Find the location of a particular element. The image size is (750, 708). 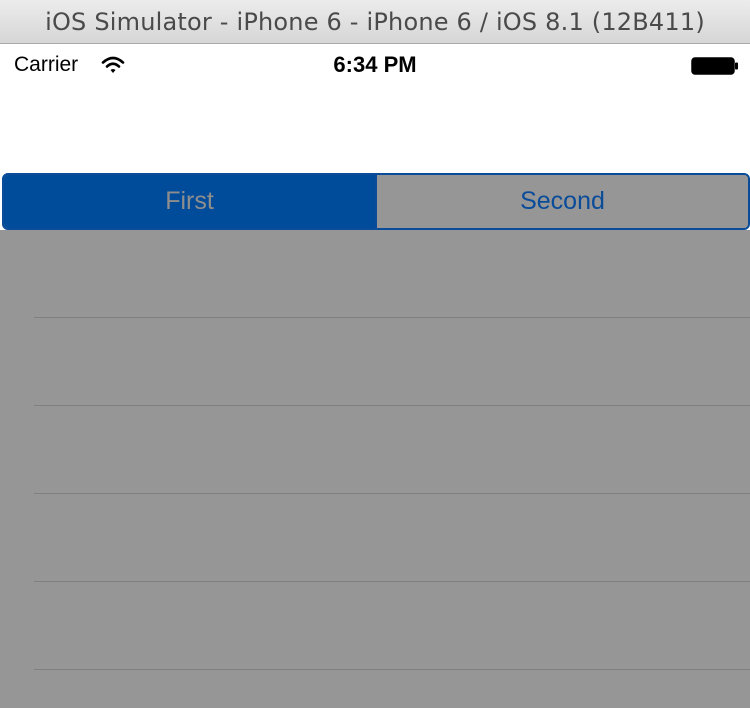

battery-icon is located at coordinates (714, 66).